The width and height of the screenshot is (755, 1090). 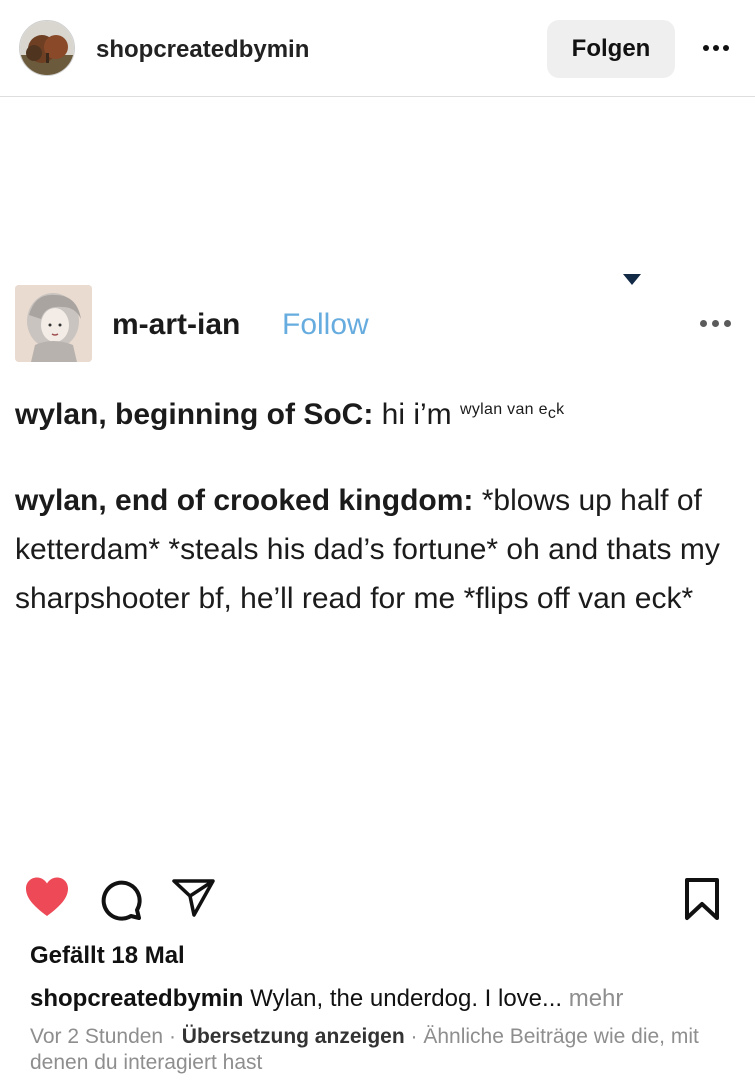 What do you see at coordinates (416, 414) in the screenshot?
I see `line1-text: hi i’m` at bounding box center [416, 414].